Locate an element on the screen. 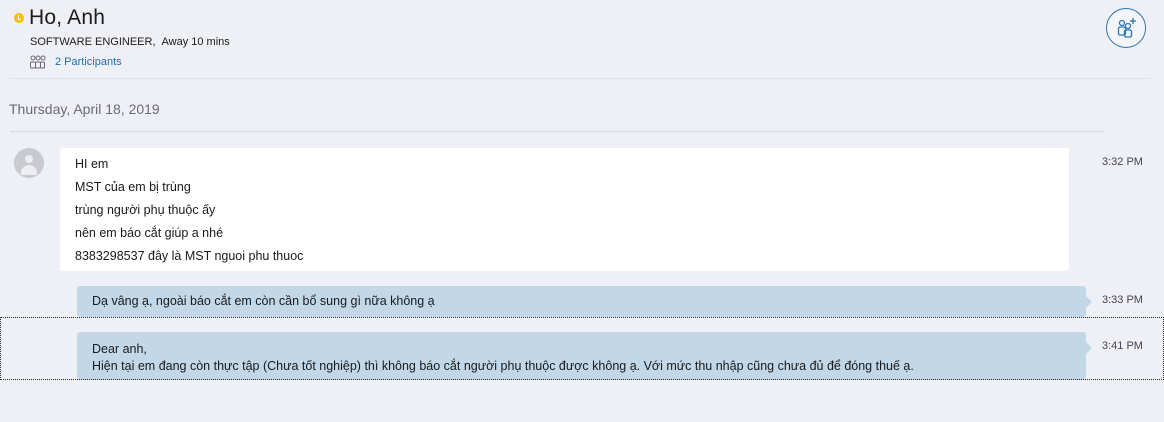 The height and width of the screenshot is (422, 1164). participants-link: 2 Participants is located at coordinates (75, 62).